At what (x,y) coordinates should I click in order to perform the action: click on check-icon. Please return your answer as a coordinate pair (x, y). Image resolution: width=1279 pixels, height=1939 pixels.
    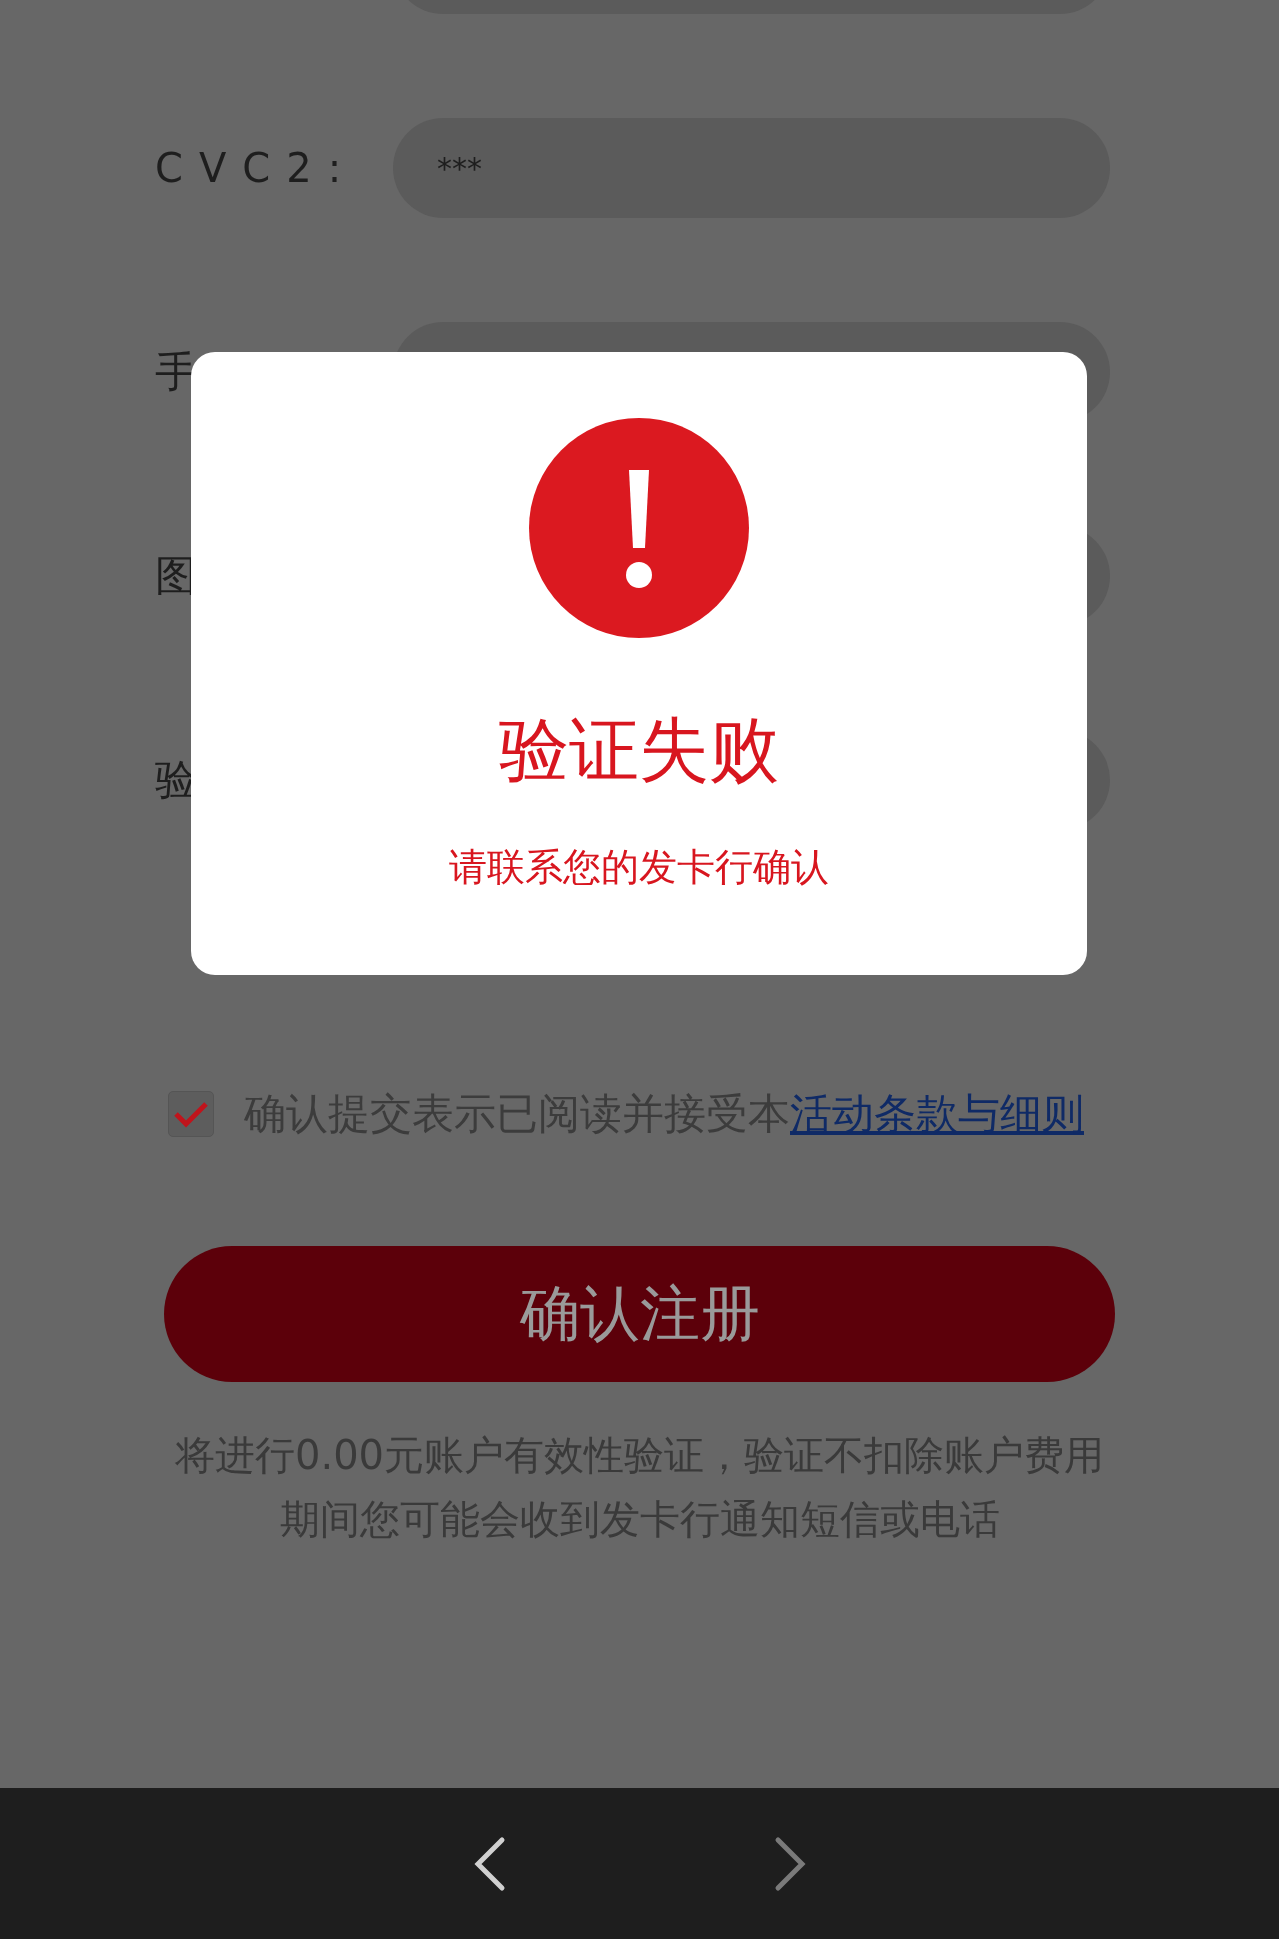
    Looking at the image, I should click on (191, 1114).